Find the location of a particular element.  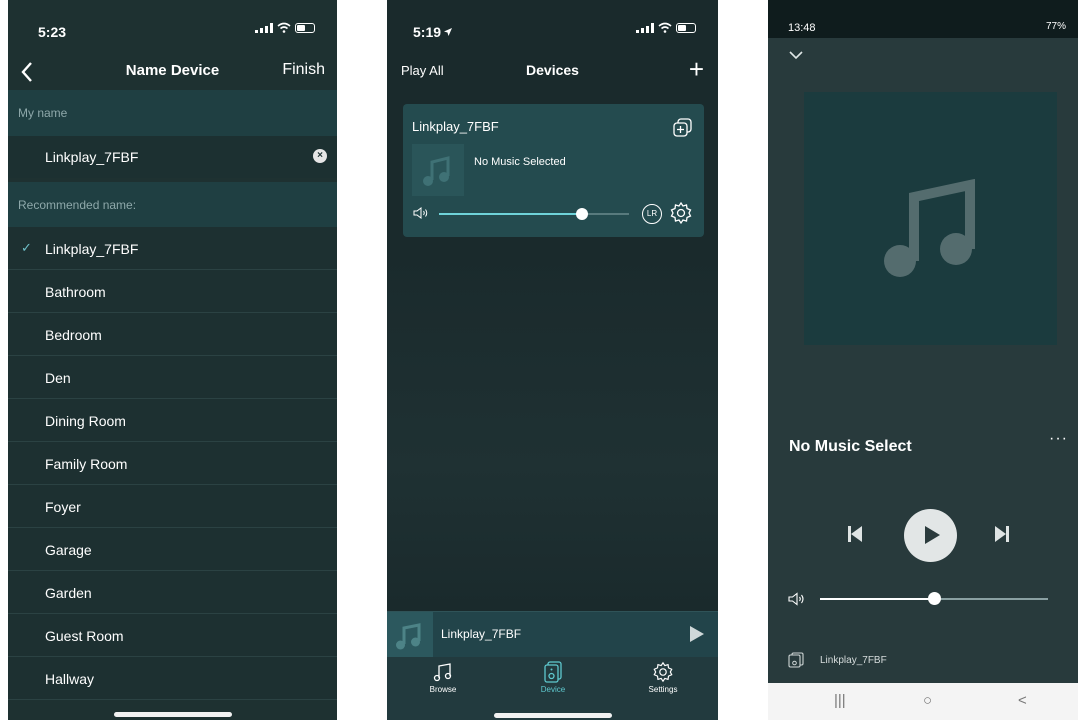

recommended-name-item: Bathroom is located at coordinates (172, 291).